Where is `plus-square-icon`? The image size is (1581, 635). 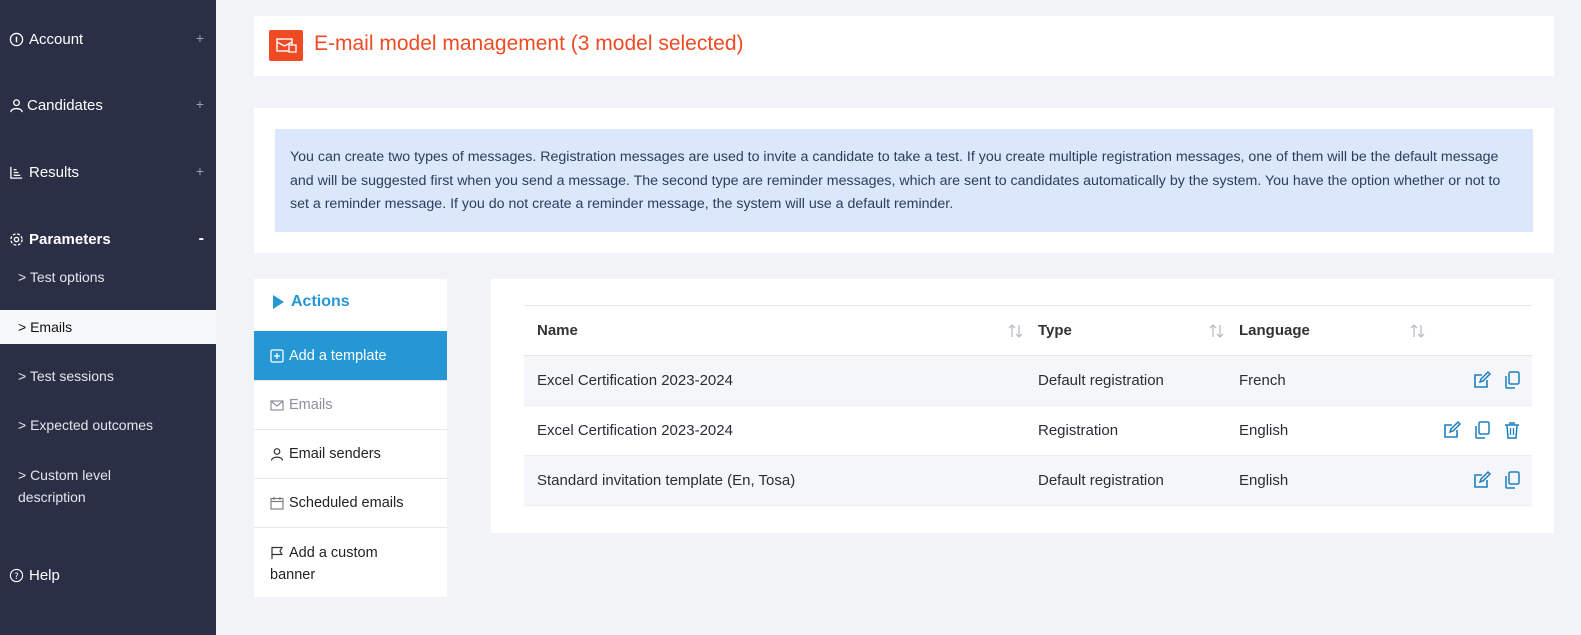 plus-square-icon is located at coordinates (277, 355).